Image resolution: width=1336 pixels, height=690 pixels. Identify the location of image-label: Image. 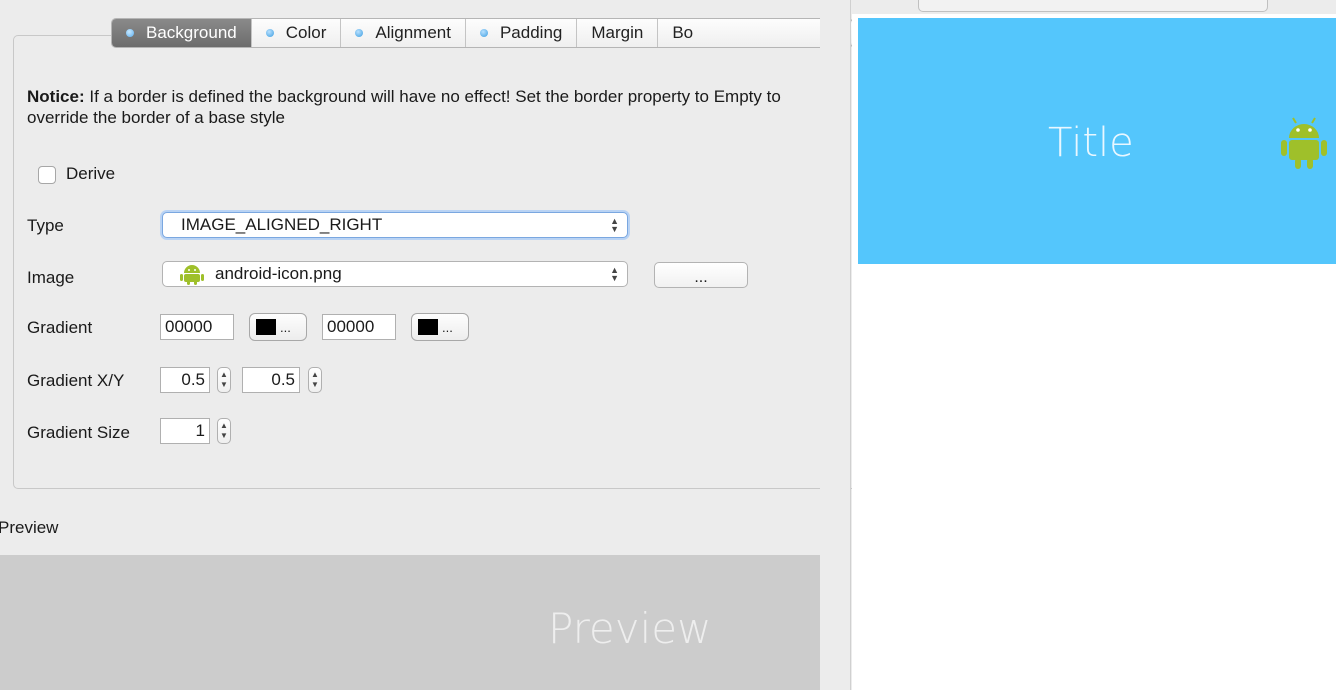
(51, 277).